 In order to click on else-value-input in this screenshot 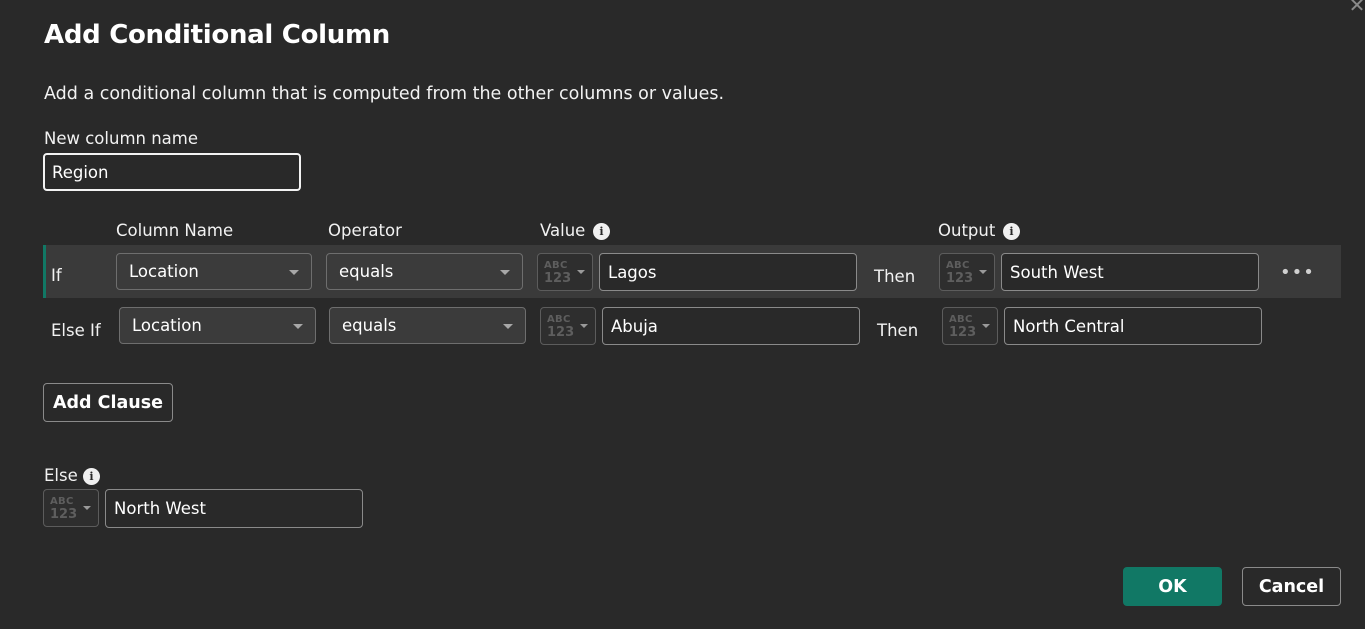, I will do `click(234, 508)`.